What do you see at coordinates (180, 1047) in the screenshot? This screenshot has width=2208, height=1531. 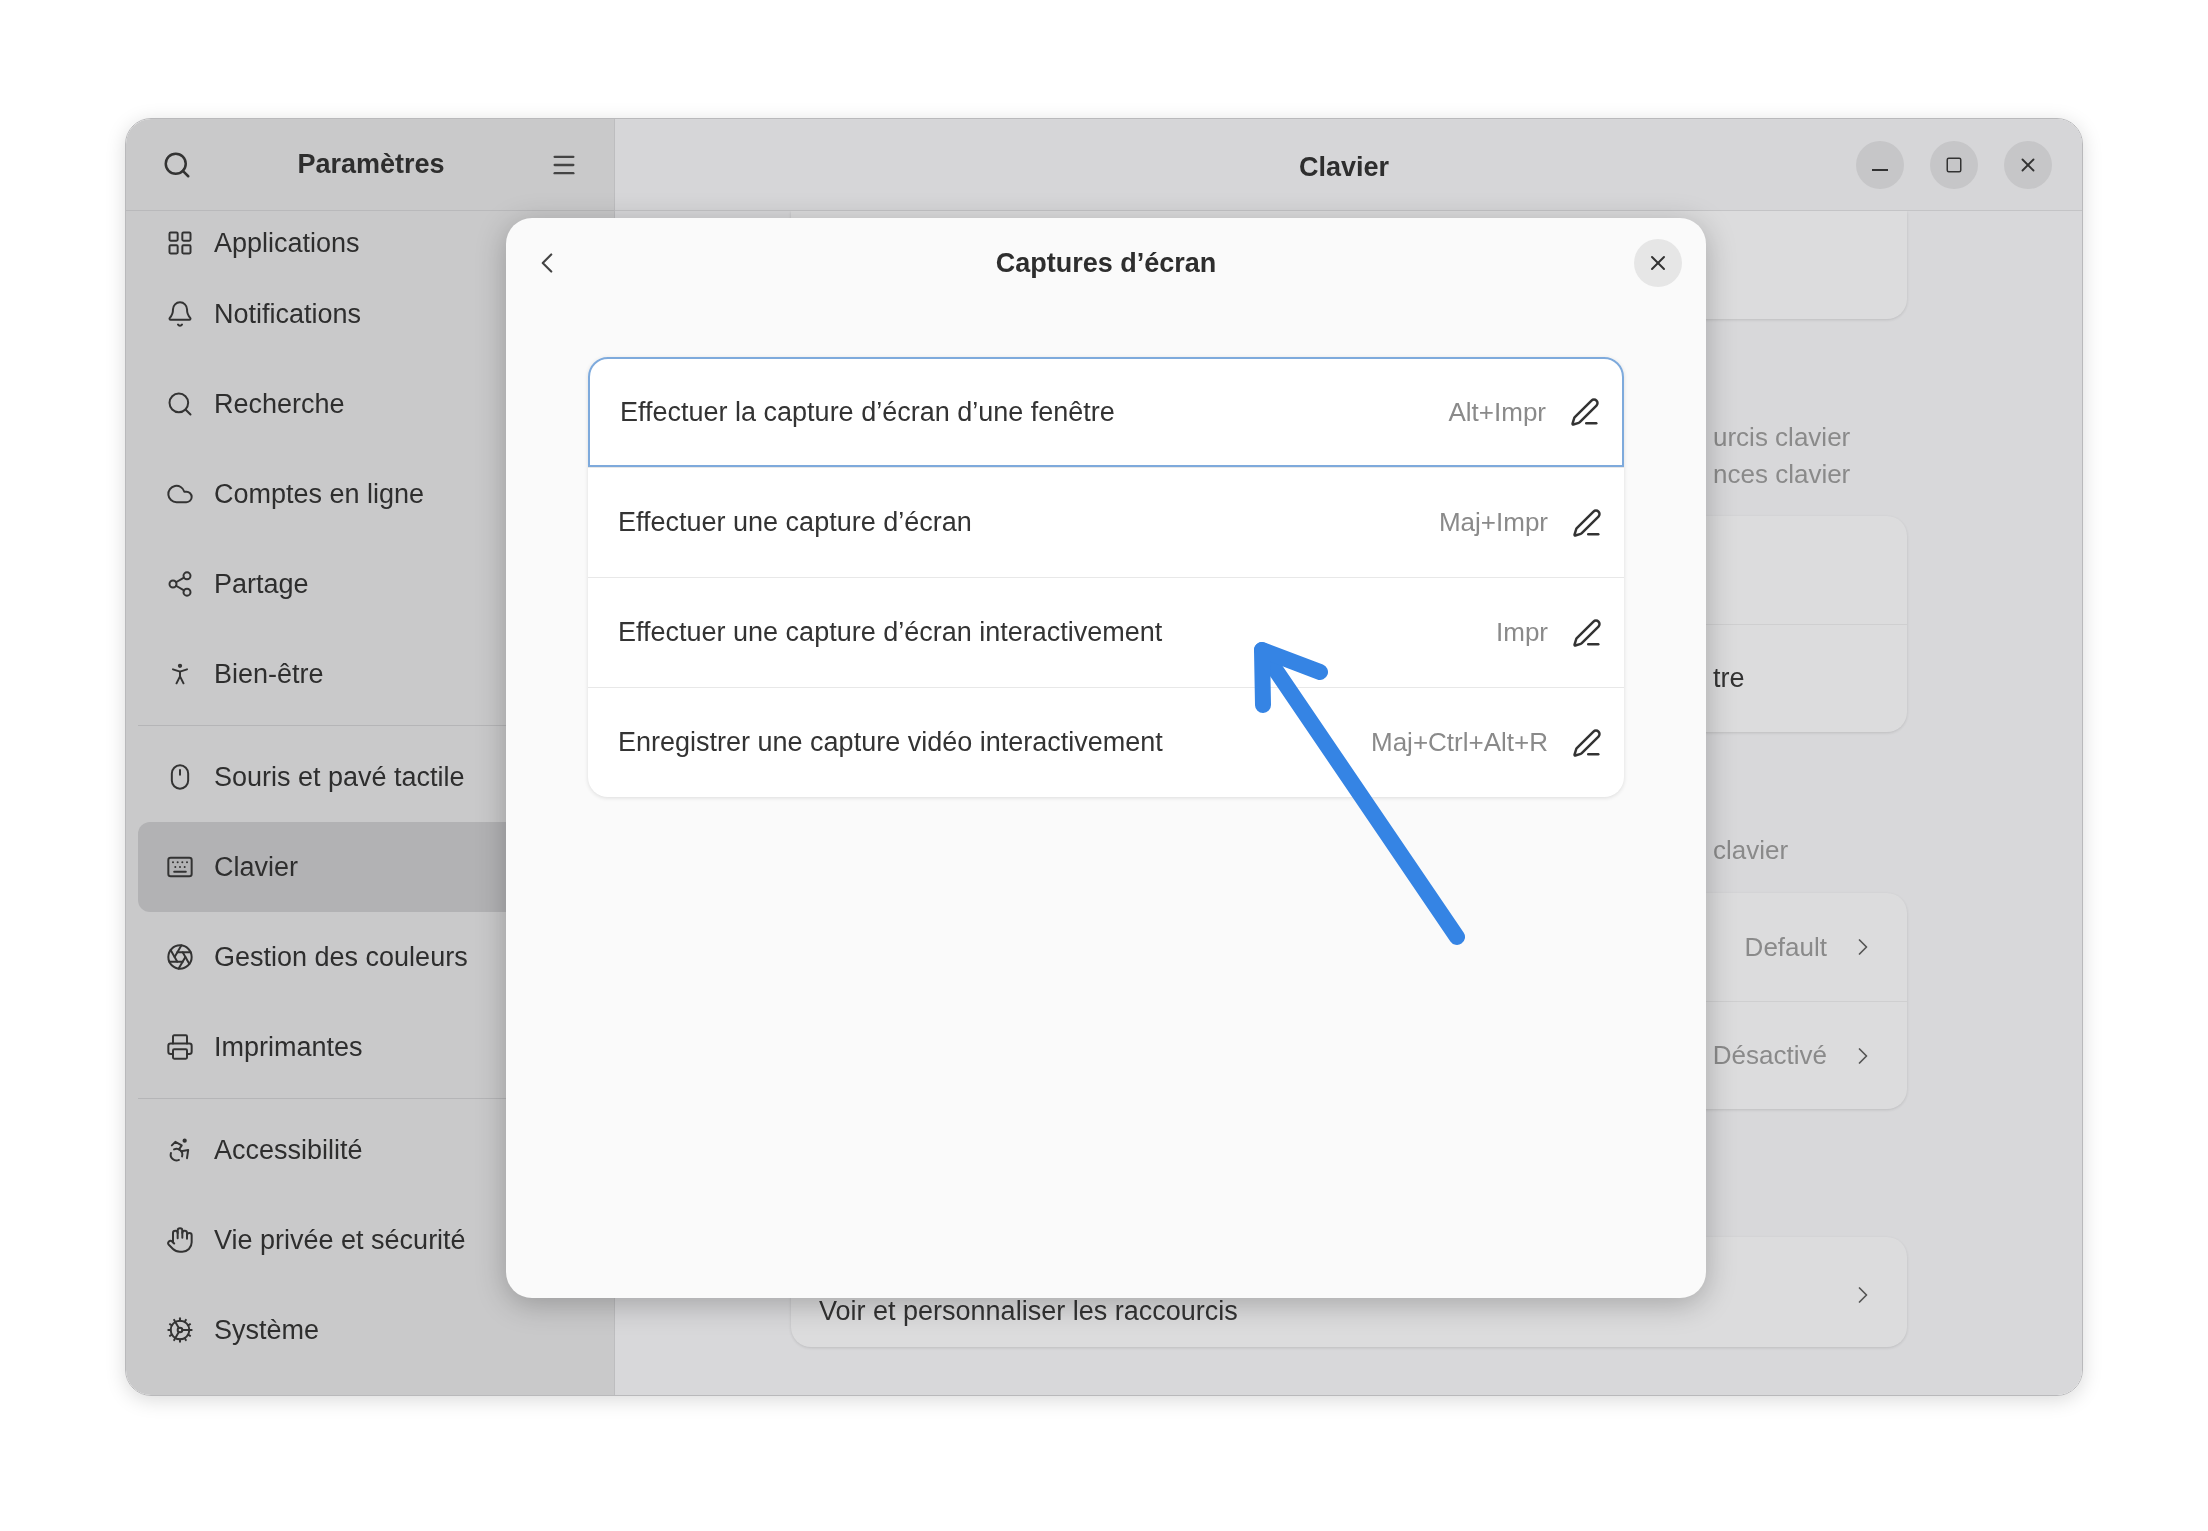 I see `printer-icon` at bounding box center [180, 1047].